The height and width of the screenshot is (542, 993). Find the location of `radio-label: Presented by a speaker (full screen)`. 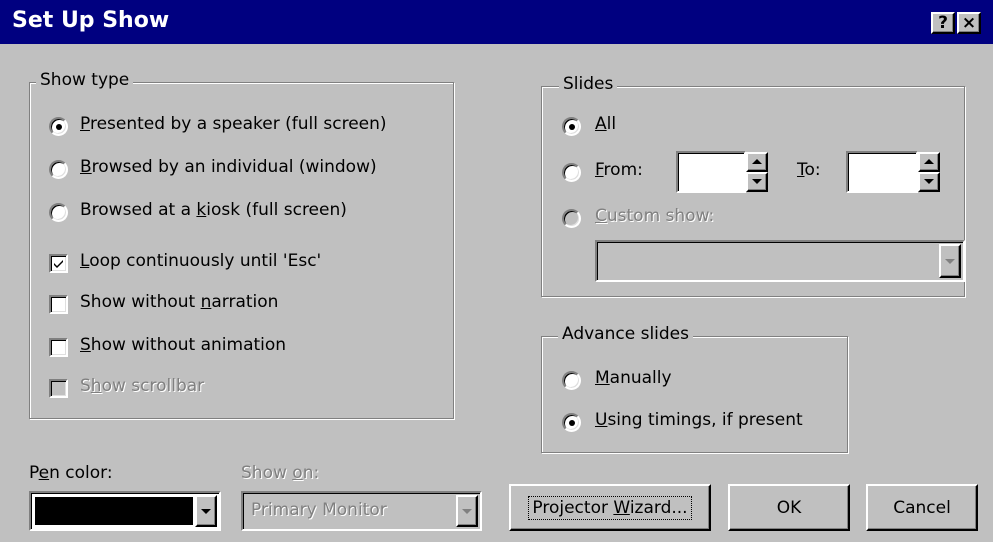

radio-label: Presented by a speaker (full screen) is located at coordinates (233, 124).